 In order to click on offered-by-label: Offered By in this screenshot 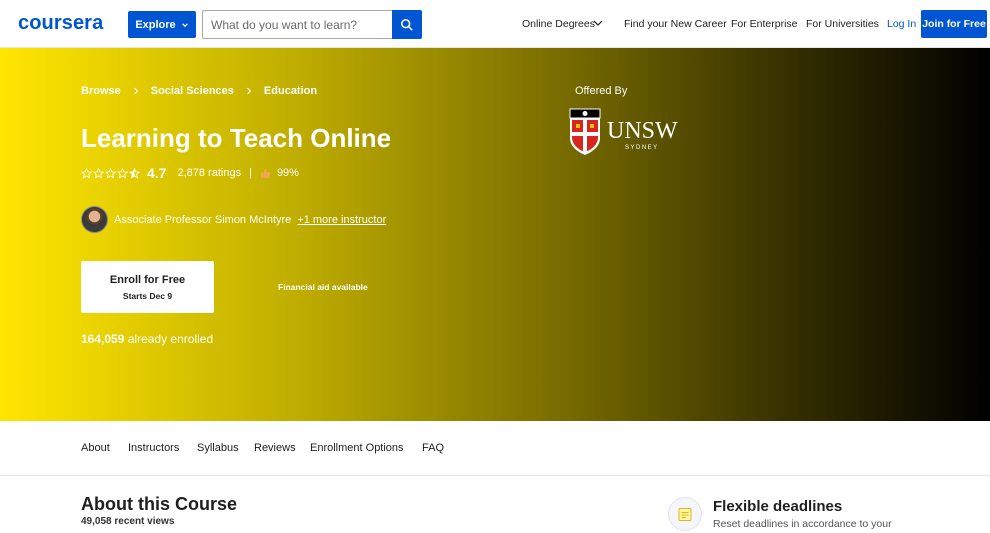, I will do `click(601, 91)`.